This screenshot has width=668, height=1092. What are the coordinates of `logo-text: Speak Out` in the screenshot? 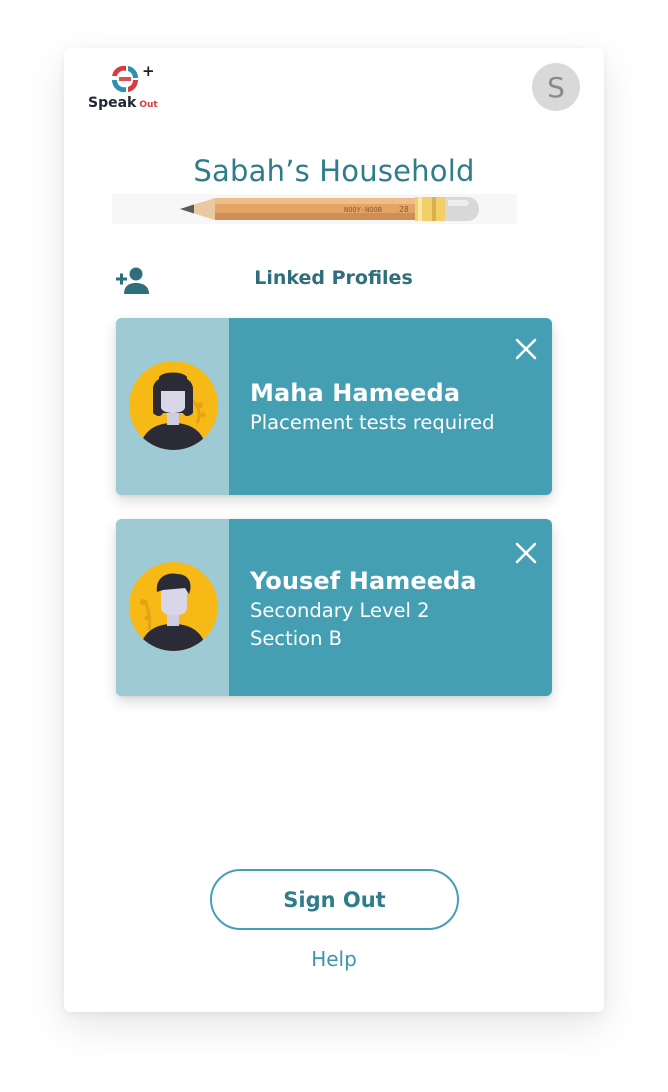 It's located at (123, 101).